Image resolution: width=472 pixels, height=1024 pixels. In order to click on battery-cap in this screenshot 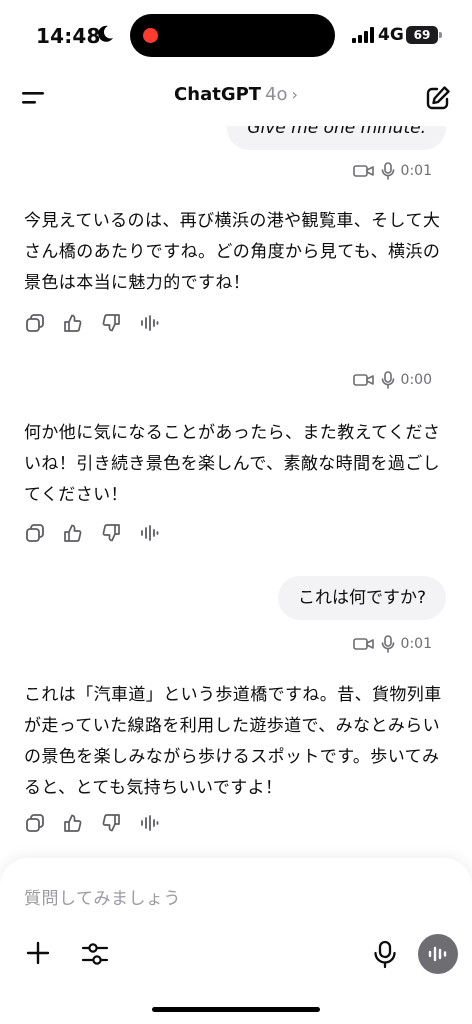, I will do `click(440, 35)`.